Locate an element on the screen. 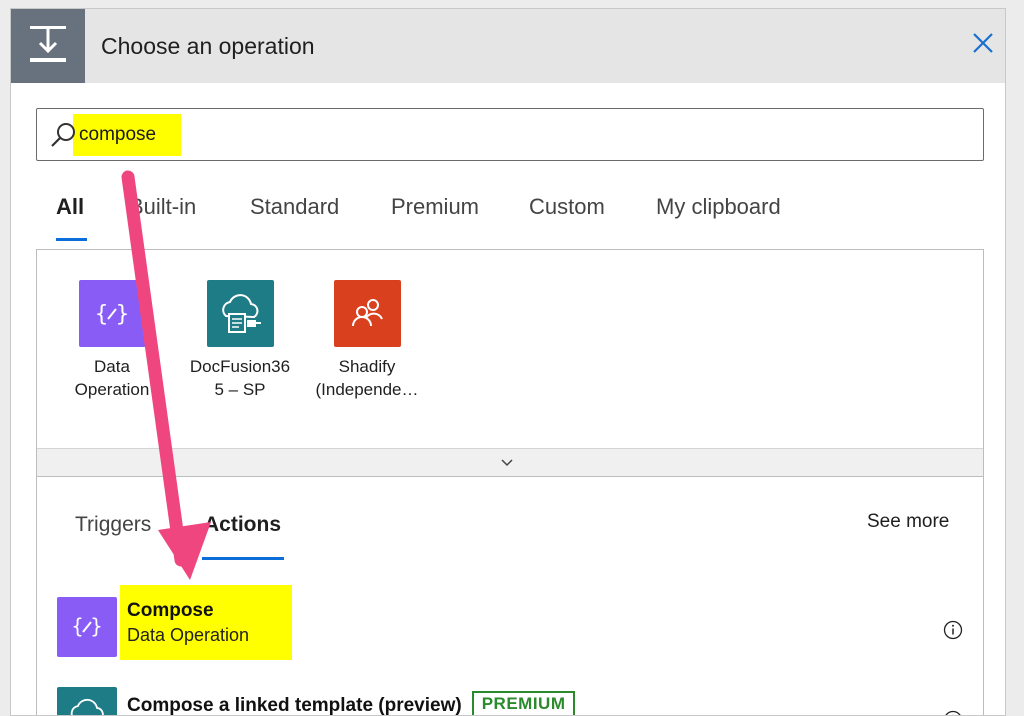  connector-label-line2: Operation is located at coordinates (112, 389).